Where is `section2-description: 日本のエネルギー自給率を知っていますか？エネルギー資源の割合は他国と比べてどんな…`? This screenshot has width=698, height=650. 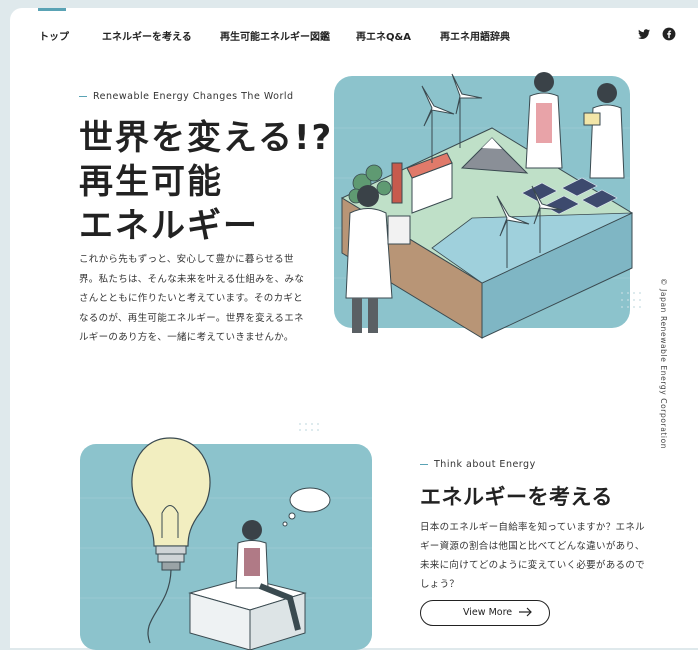
section2-description: 日本のエネルギー自給率を知っていますか？エネルギー資源の割合は他国と比べてどんな… is located at coordinates (532, 556).